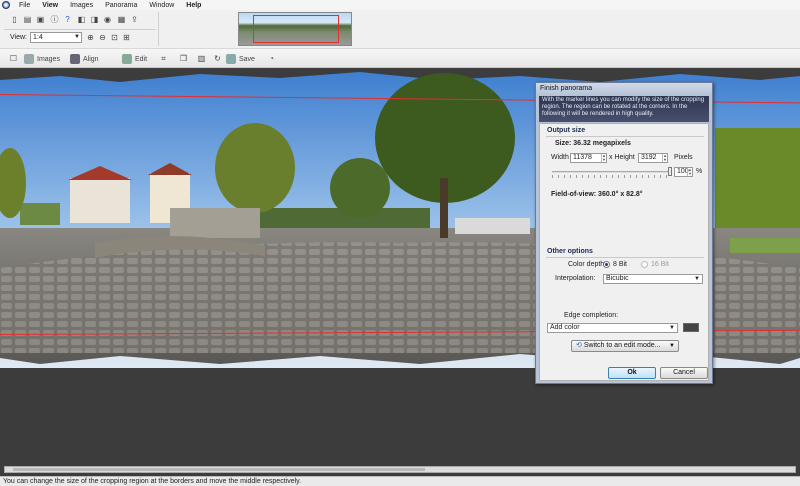 Image resolution: width=800 pixels, height=486 pixels. I want to click on menu-panorama: Panorama, so click(121, 5).